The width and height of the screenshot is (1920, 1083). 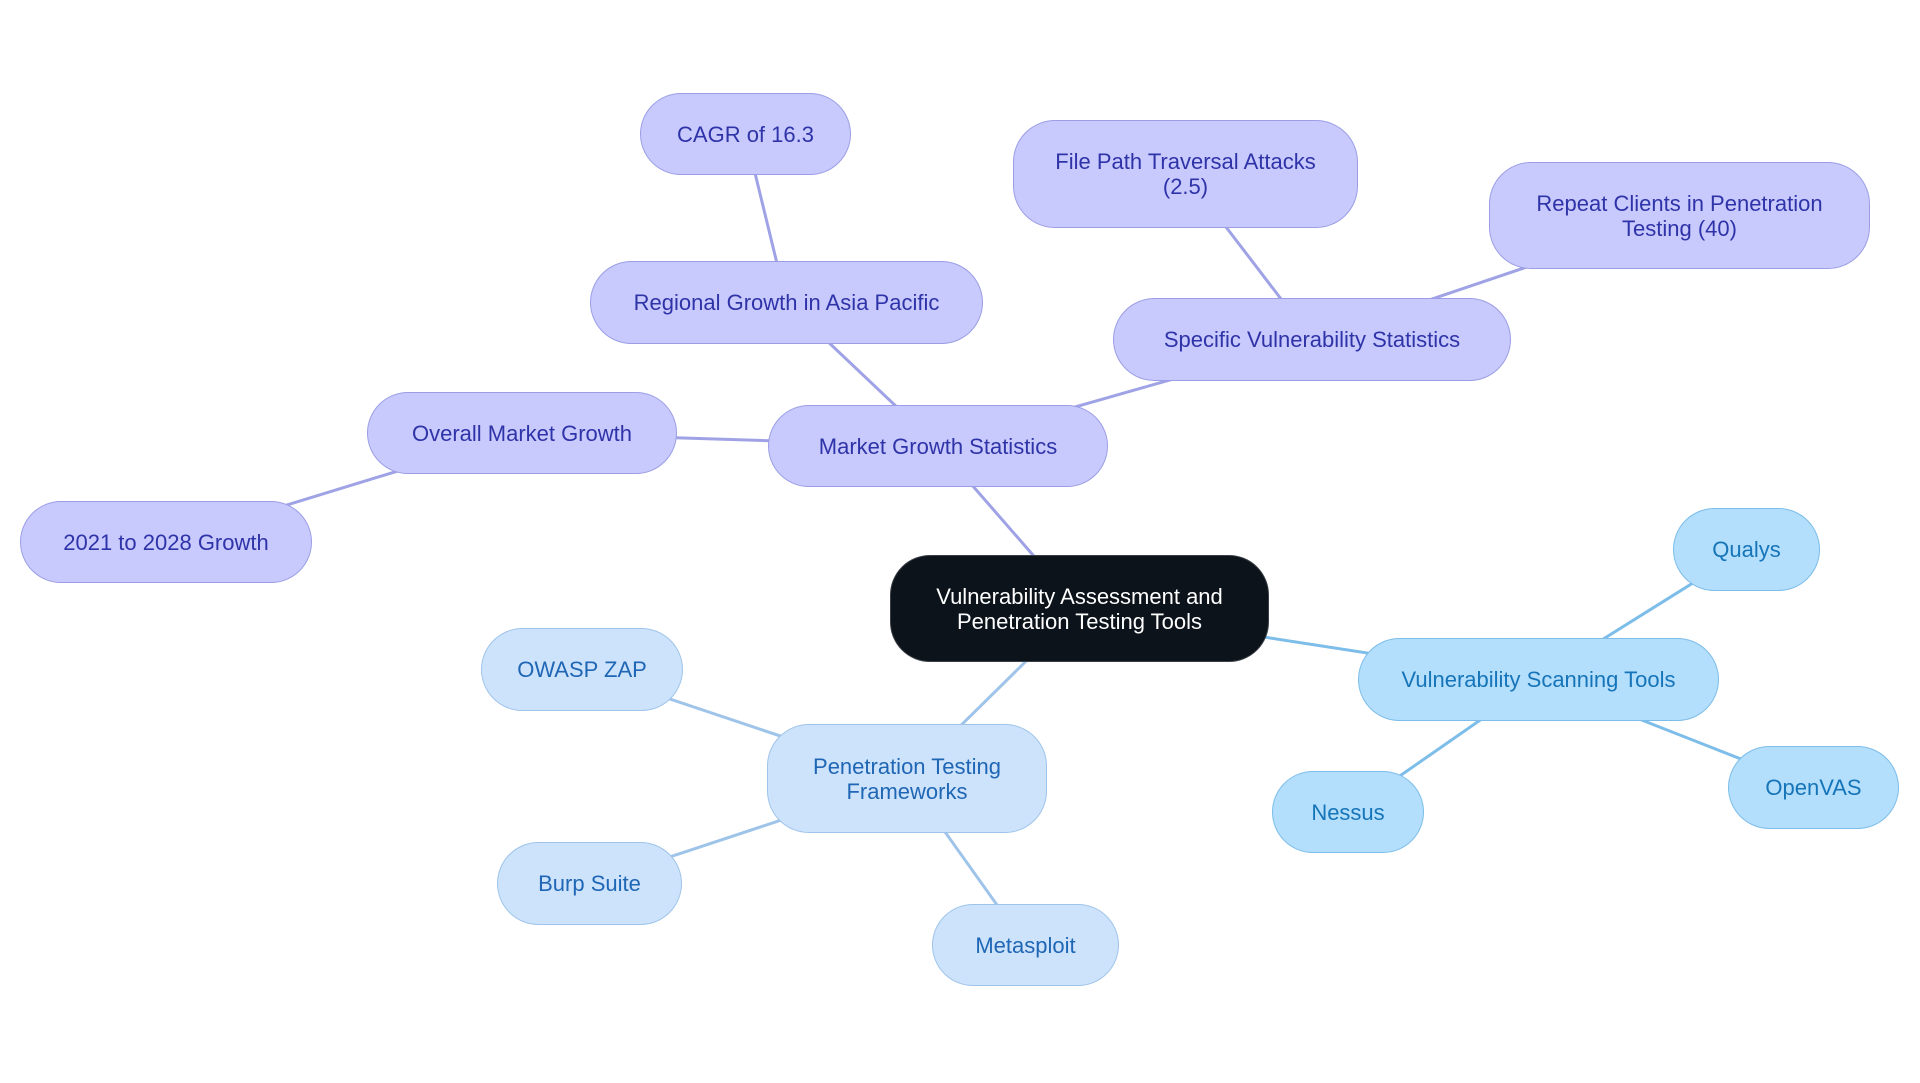 I want to click on node-label: Vulnerability Scanning Tools, so click(x=1538, y=679).